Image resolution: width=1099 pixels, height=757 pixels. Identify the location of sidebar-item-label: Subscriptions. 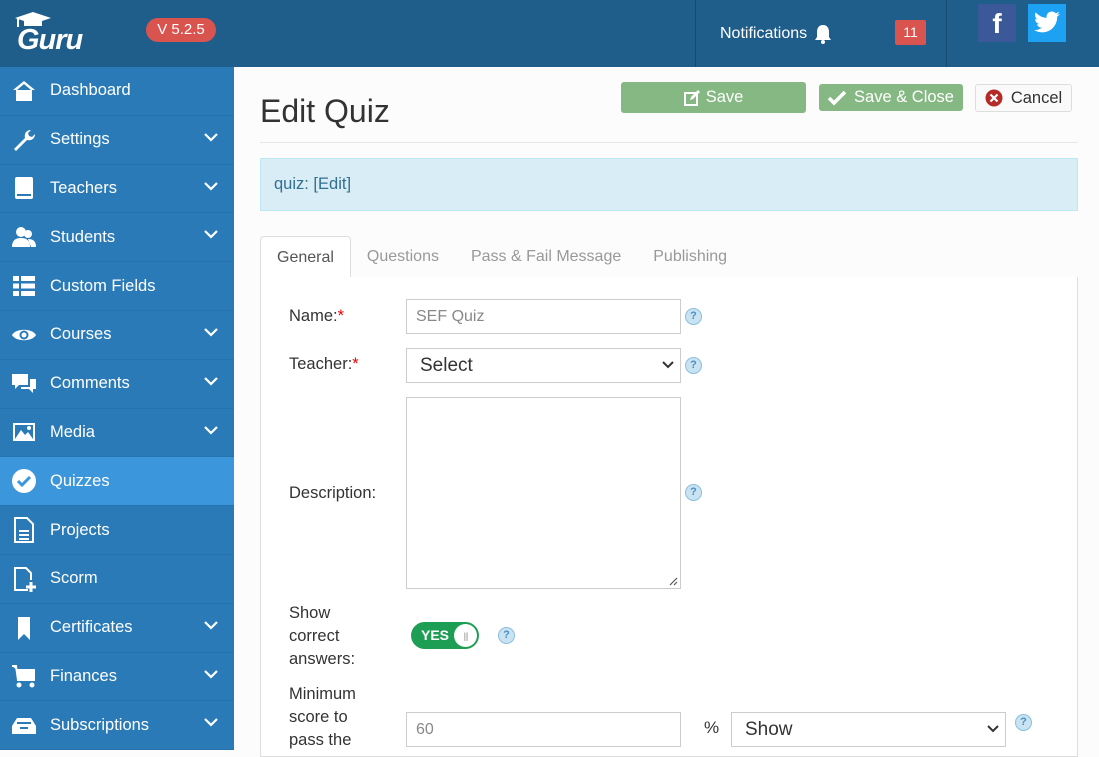
(100, 724).